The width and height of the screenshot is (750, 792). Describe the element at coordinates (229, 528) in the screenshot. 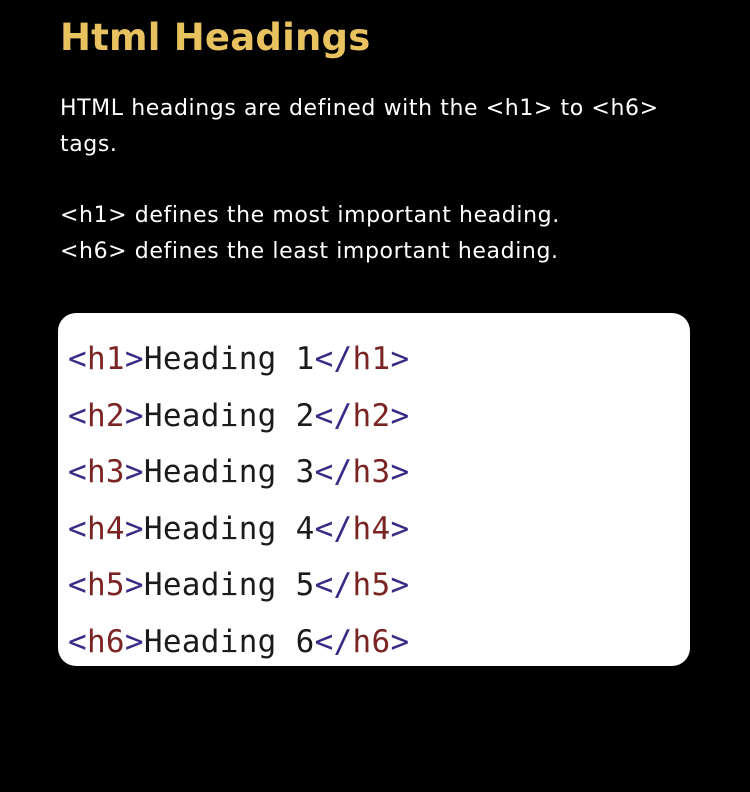

I see `heading-text: Heading 4` at that location.